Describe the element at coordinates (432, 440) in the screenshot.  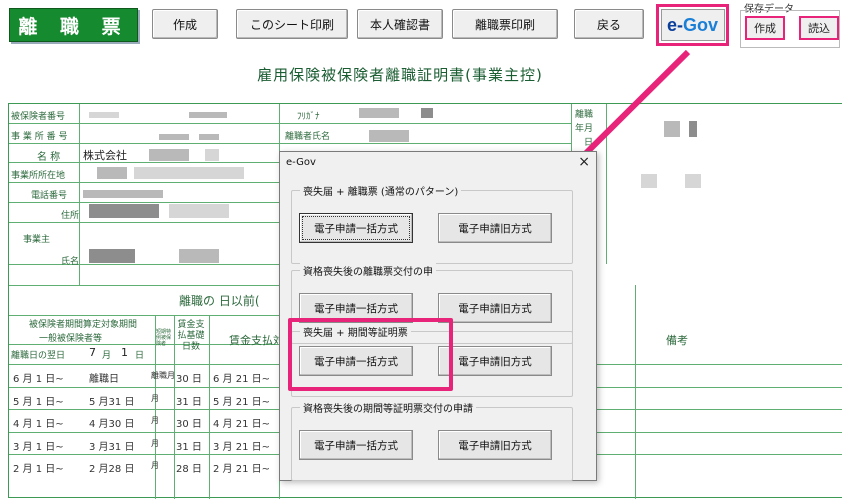
I see `group-post-loss-period-cert: 資格喪失後の期間等証明票交付の申請 電子申請一括方式 電子申請旧方式` at that location.